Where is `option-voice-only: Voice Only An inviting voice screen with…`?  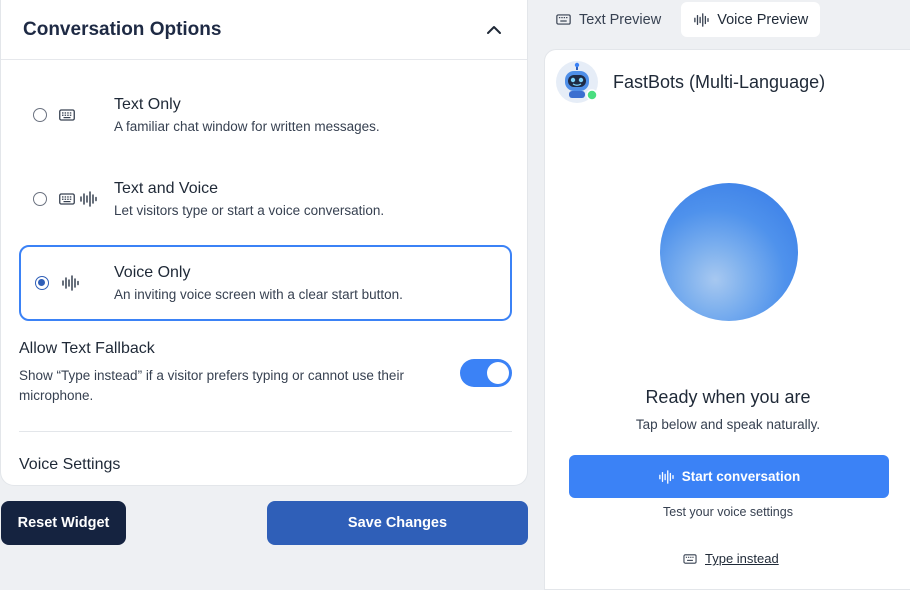 option-voice-only: Voice Only An inviting voice screen with… is located at coordinates (265, 283).